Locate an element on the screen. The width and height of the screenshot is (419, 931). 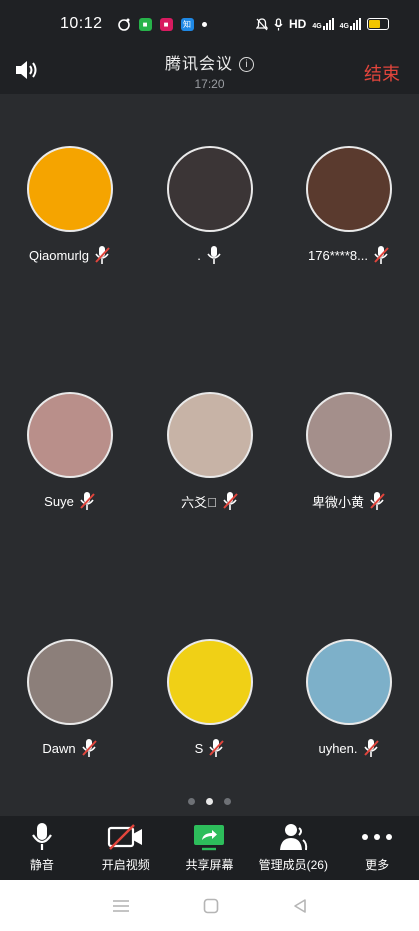
menu-icon is located at coordinates (121, 906).